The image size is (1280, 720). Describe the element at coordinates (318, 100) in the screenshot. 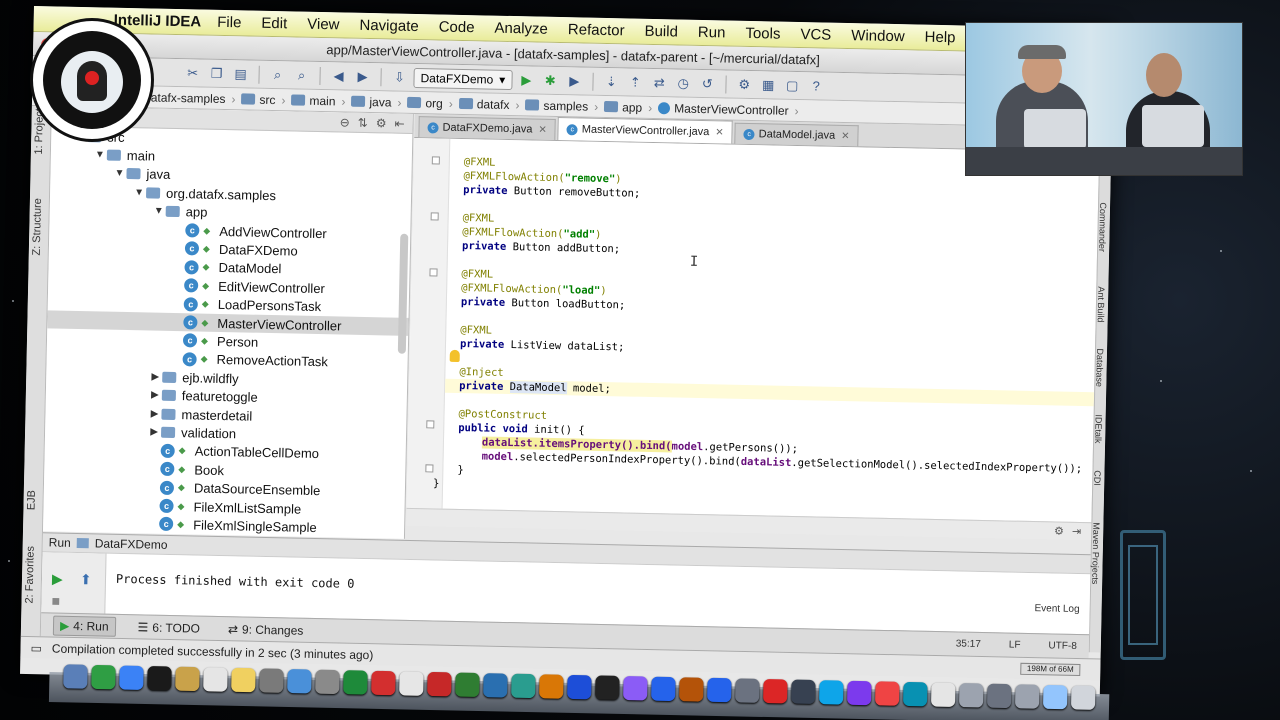

I see `breadcrumb-item: main ›` at that location.